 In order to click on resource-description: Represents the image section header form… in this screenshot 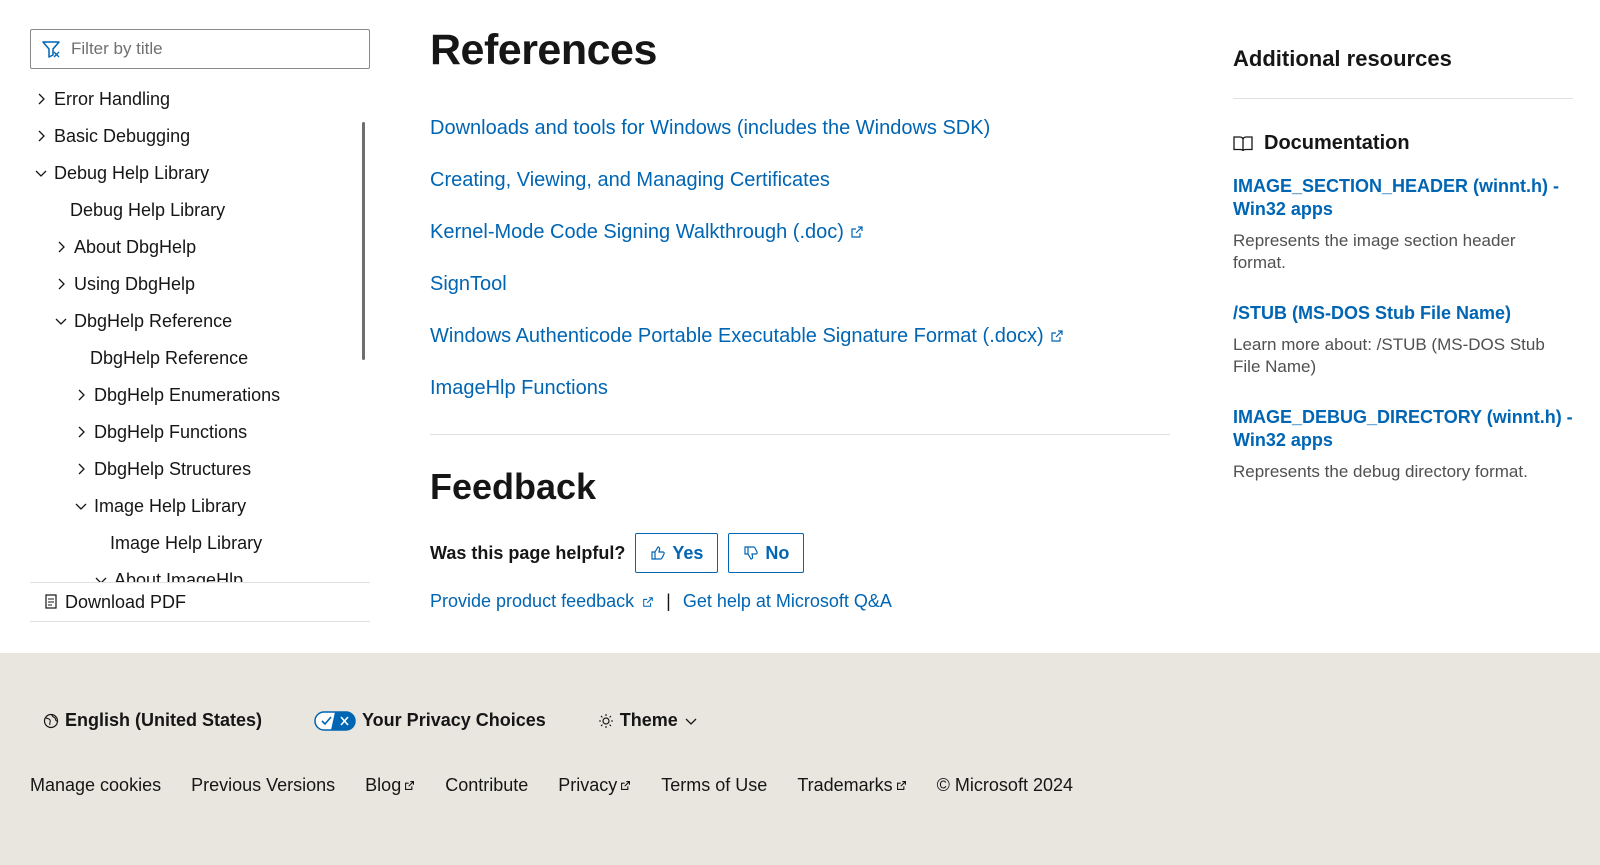, I will do `click(1374, 251)`.